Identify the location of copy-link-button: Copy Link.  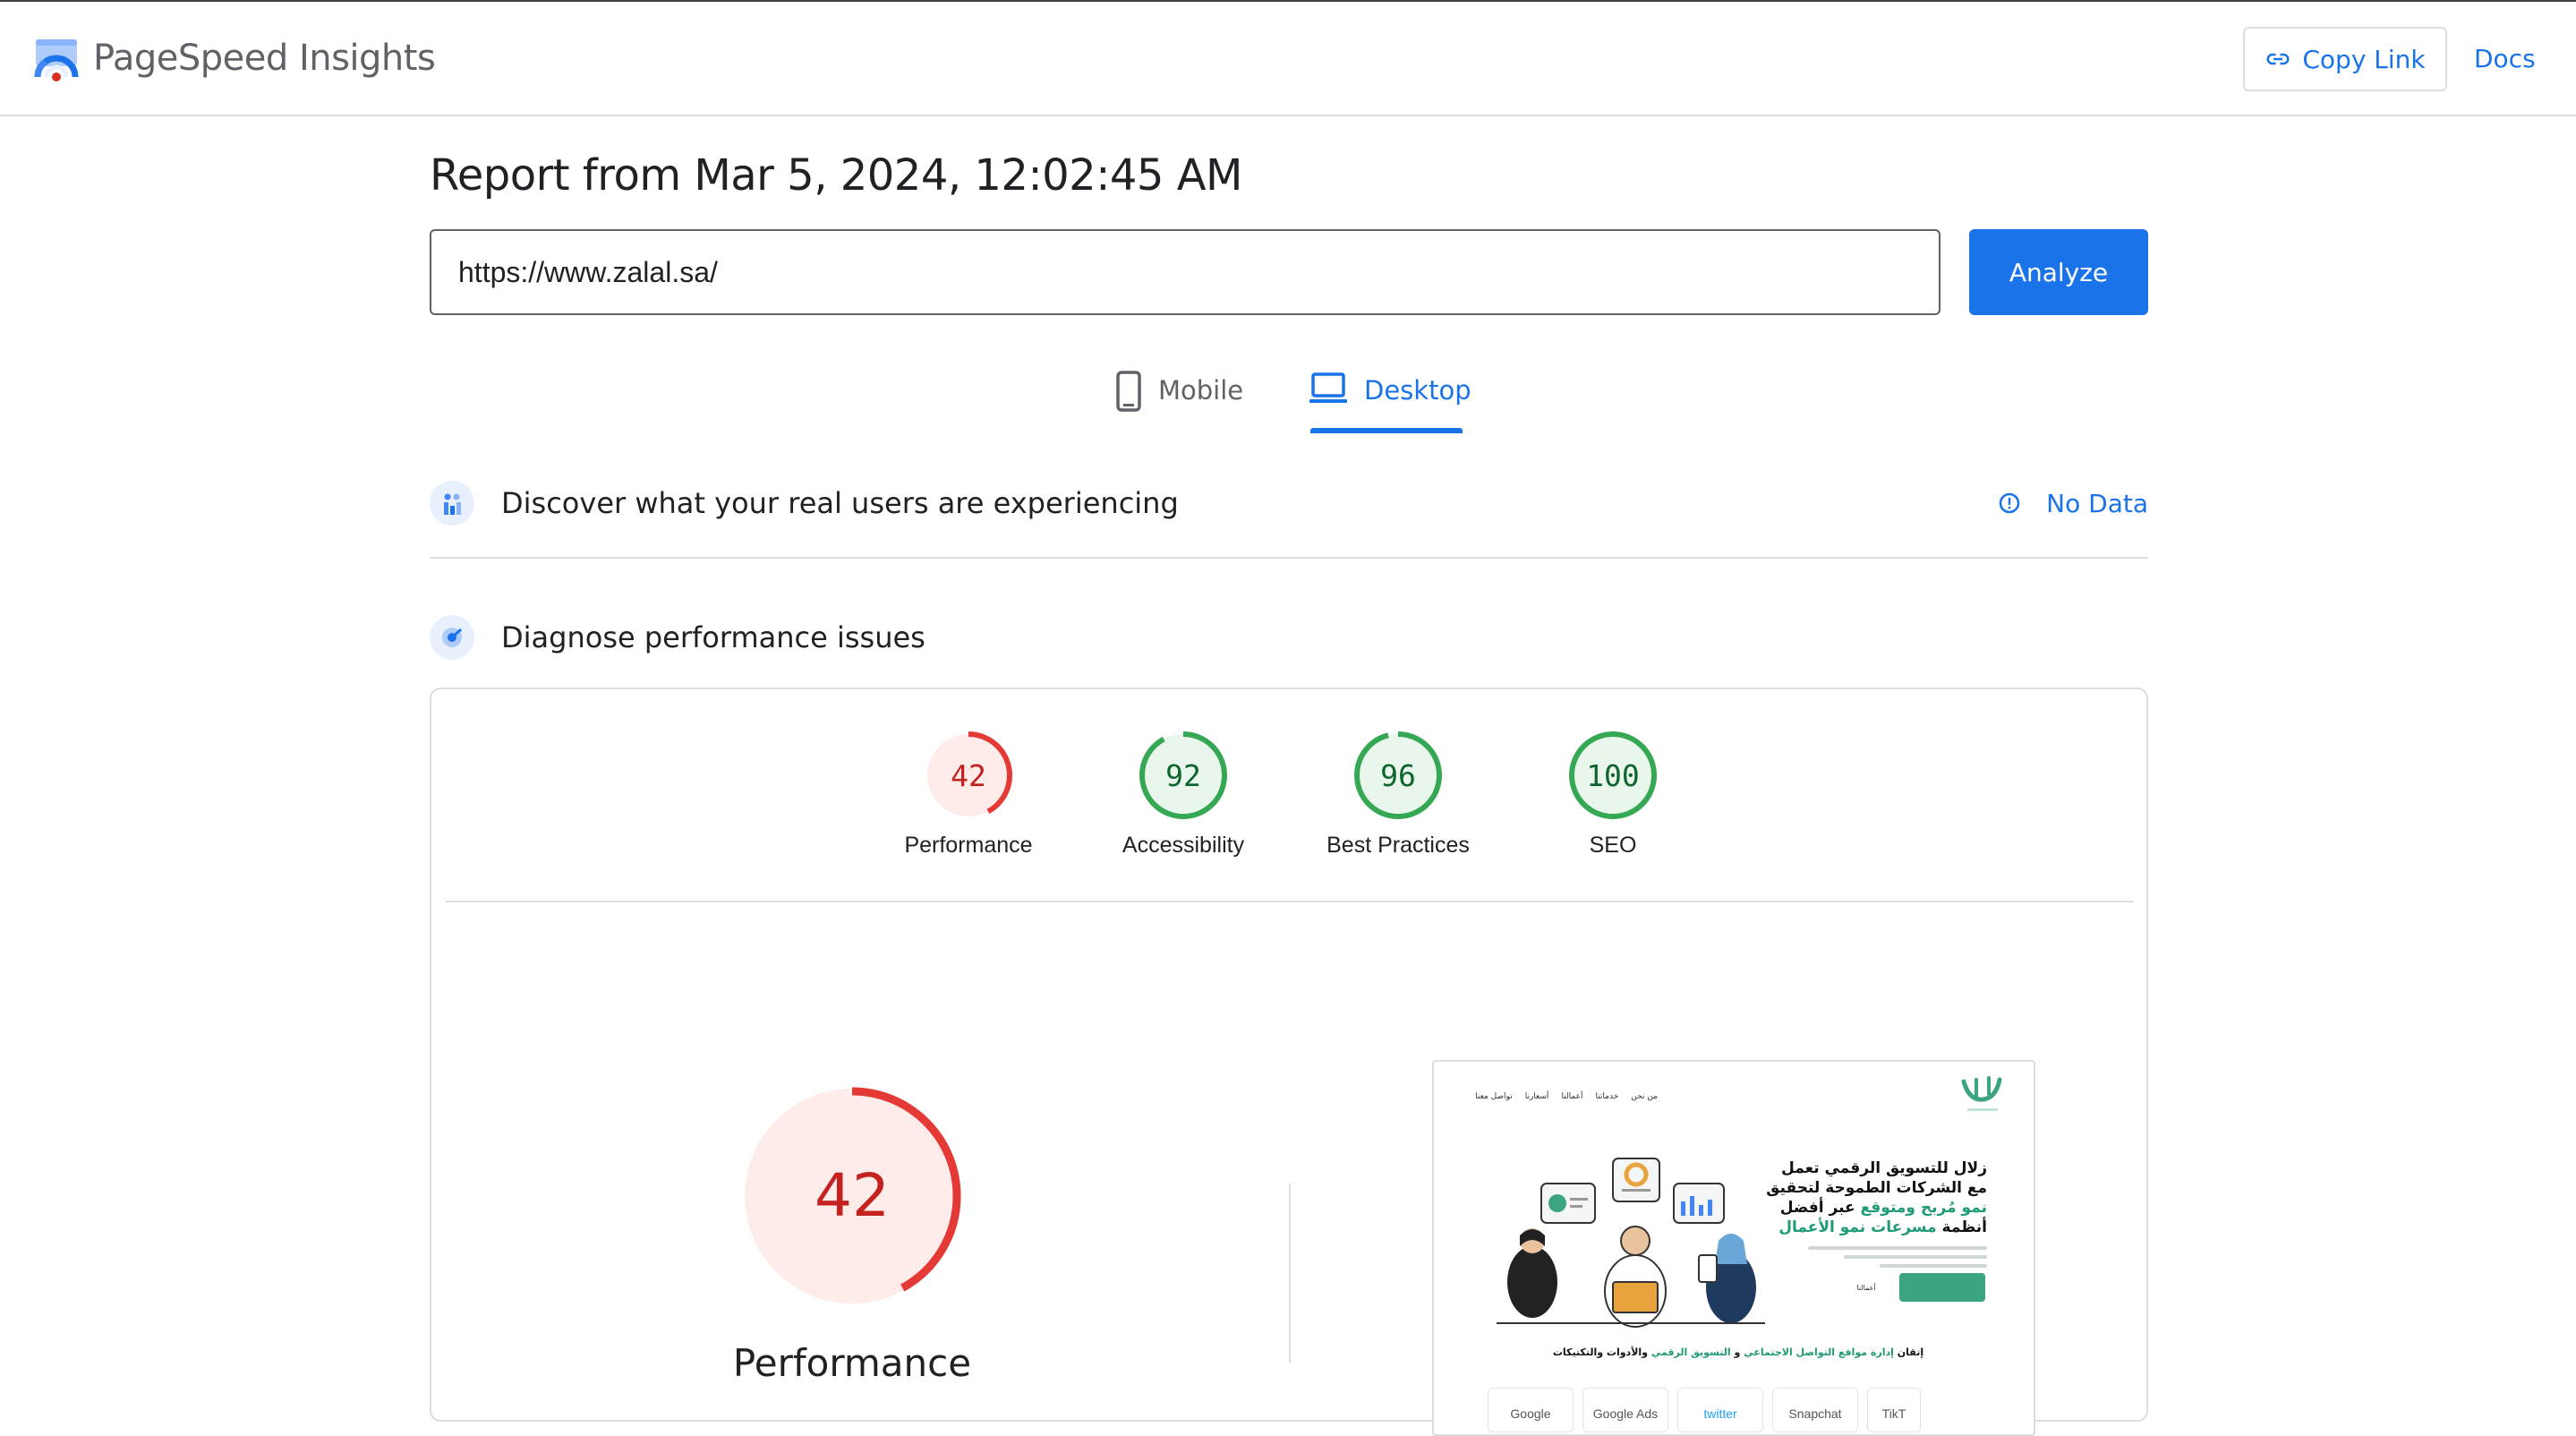
(2345, 59).